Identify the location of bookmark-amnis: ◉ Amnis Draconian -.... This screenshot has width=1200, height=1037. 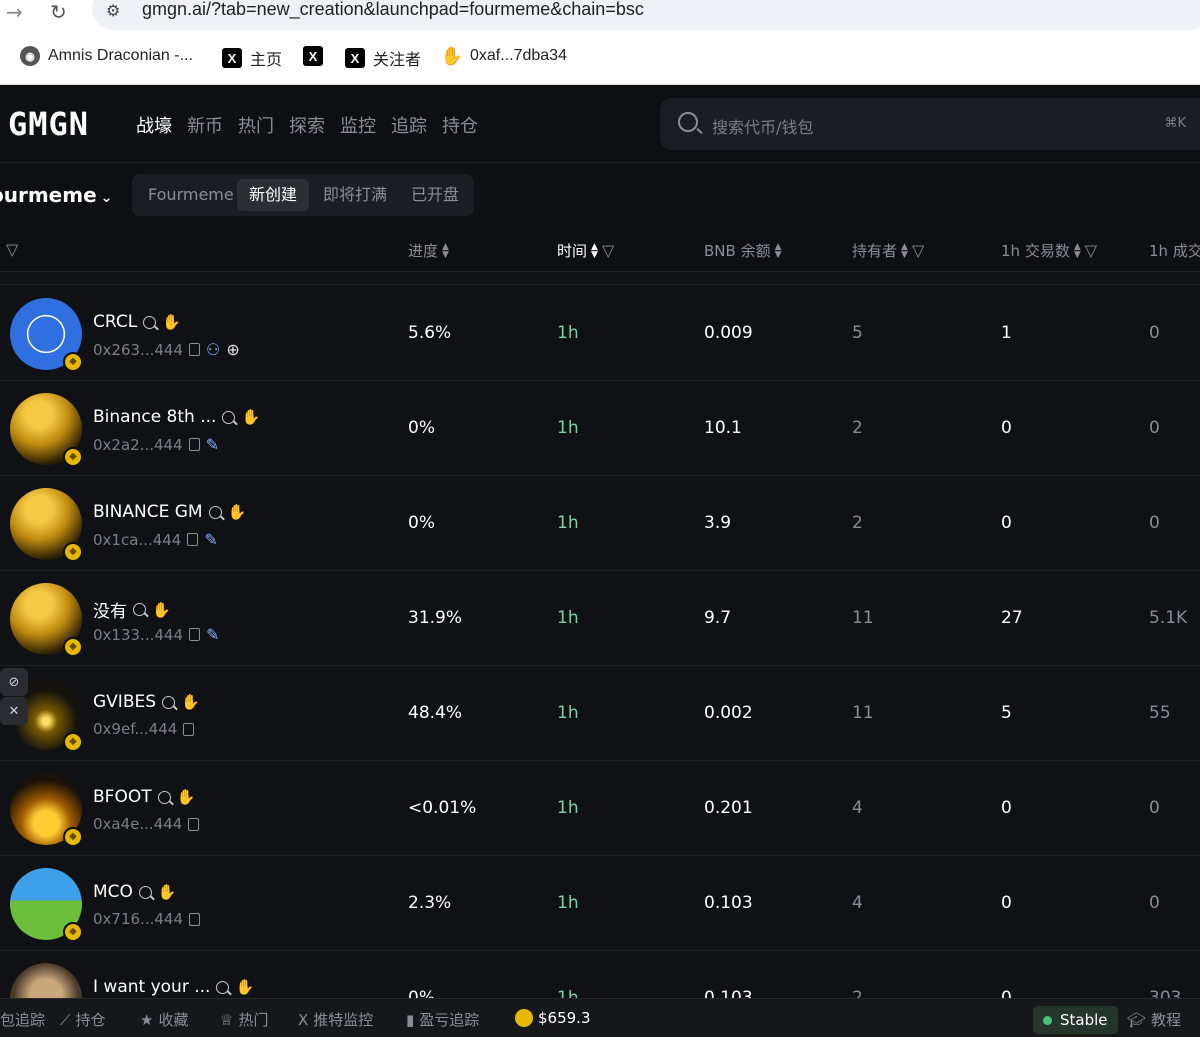
(106, 56).